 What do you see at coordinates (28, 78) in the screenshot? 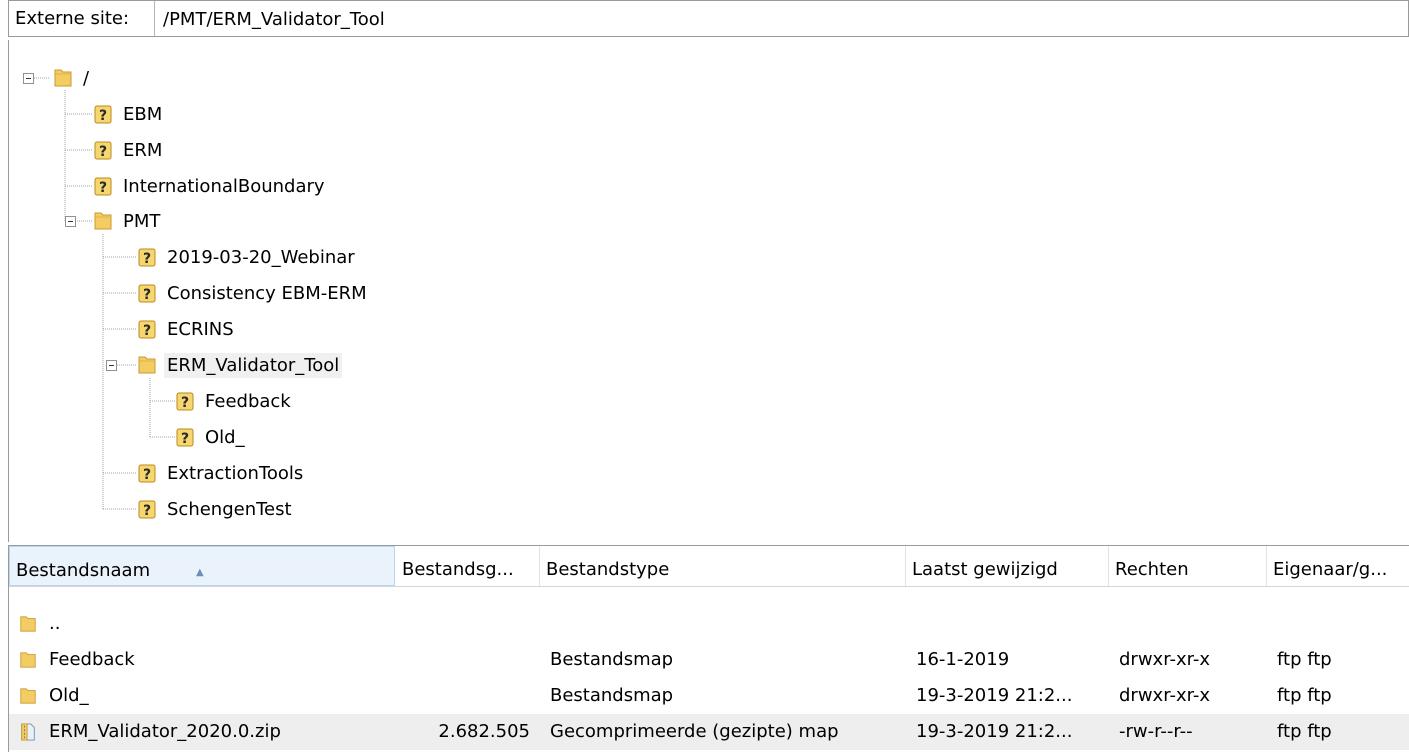
I see `collapse-root-toggle` at bounding box center [28, 78].